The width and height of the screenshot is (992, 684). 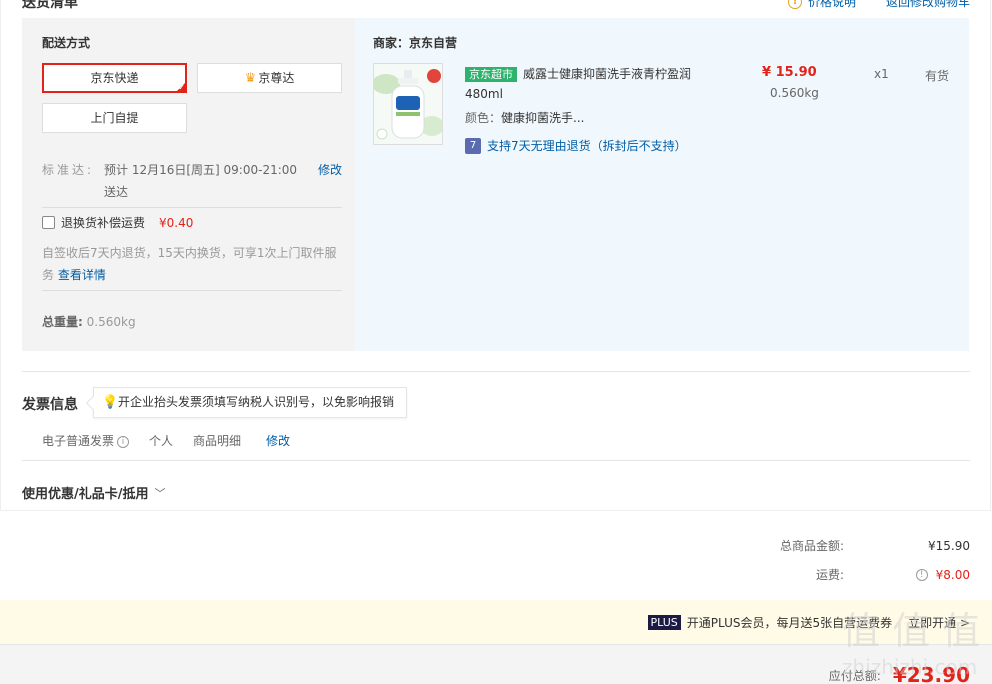 What do you see at coordinates (82, 275) in the screenshot?
I see `return-details-link: 查看详情` at bounding box center [82, 275].